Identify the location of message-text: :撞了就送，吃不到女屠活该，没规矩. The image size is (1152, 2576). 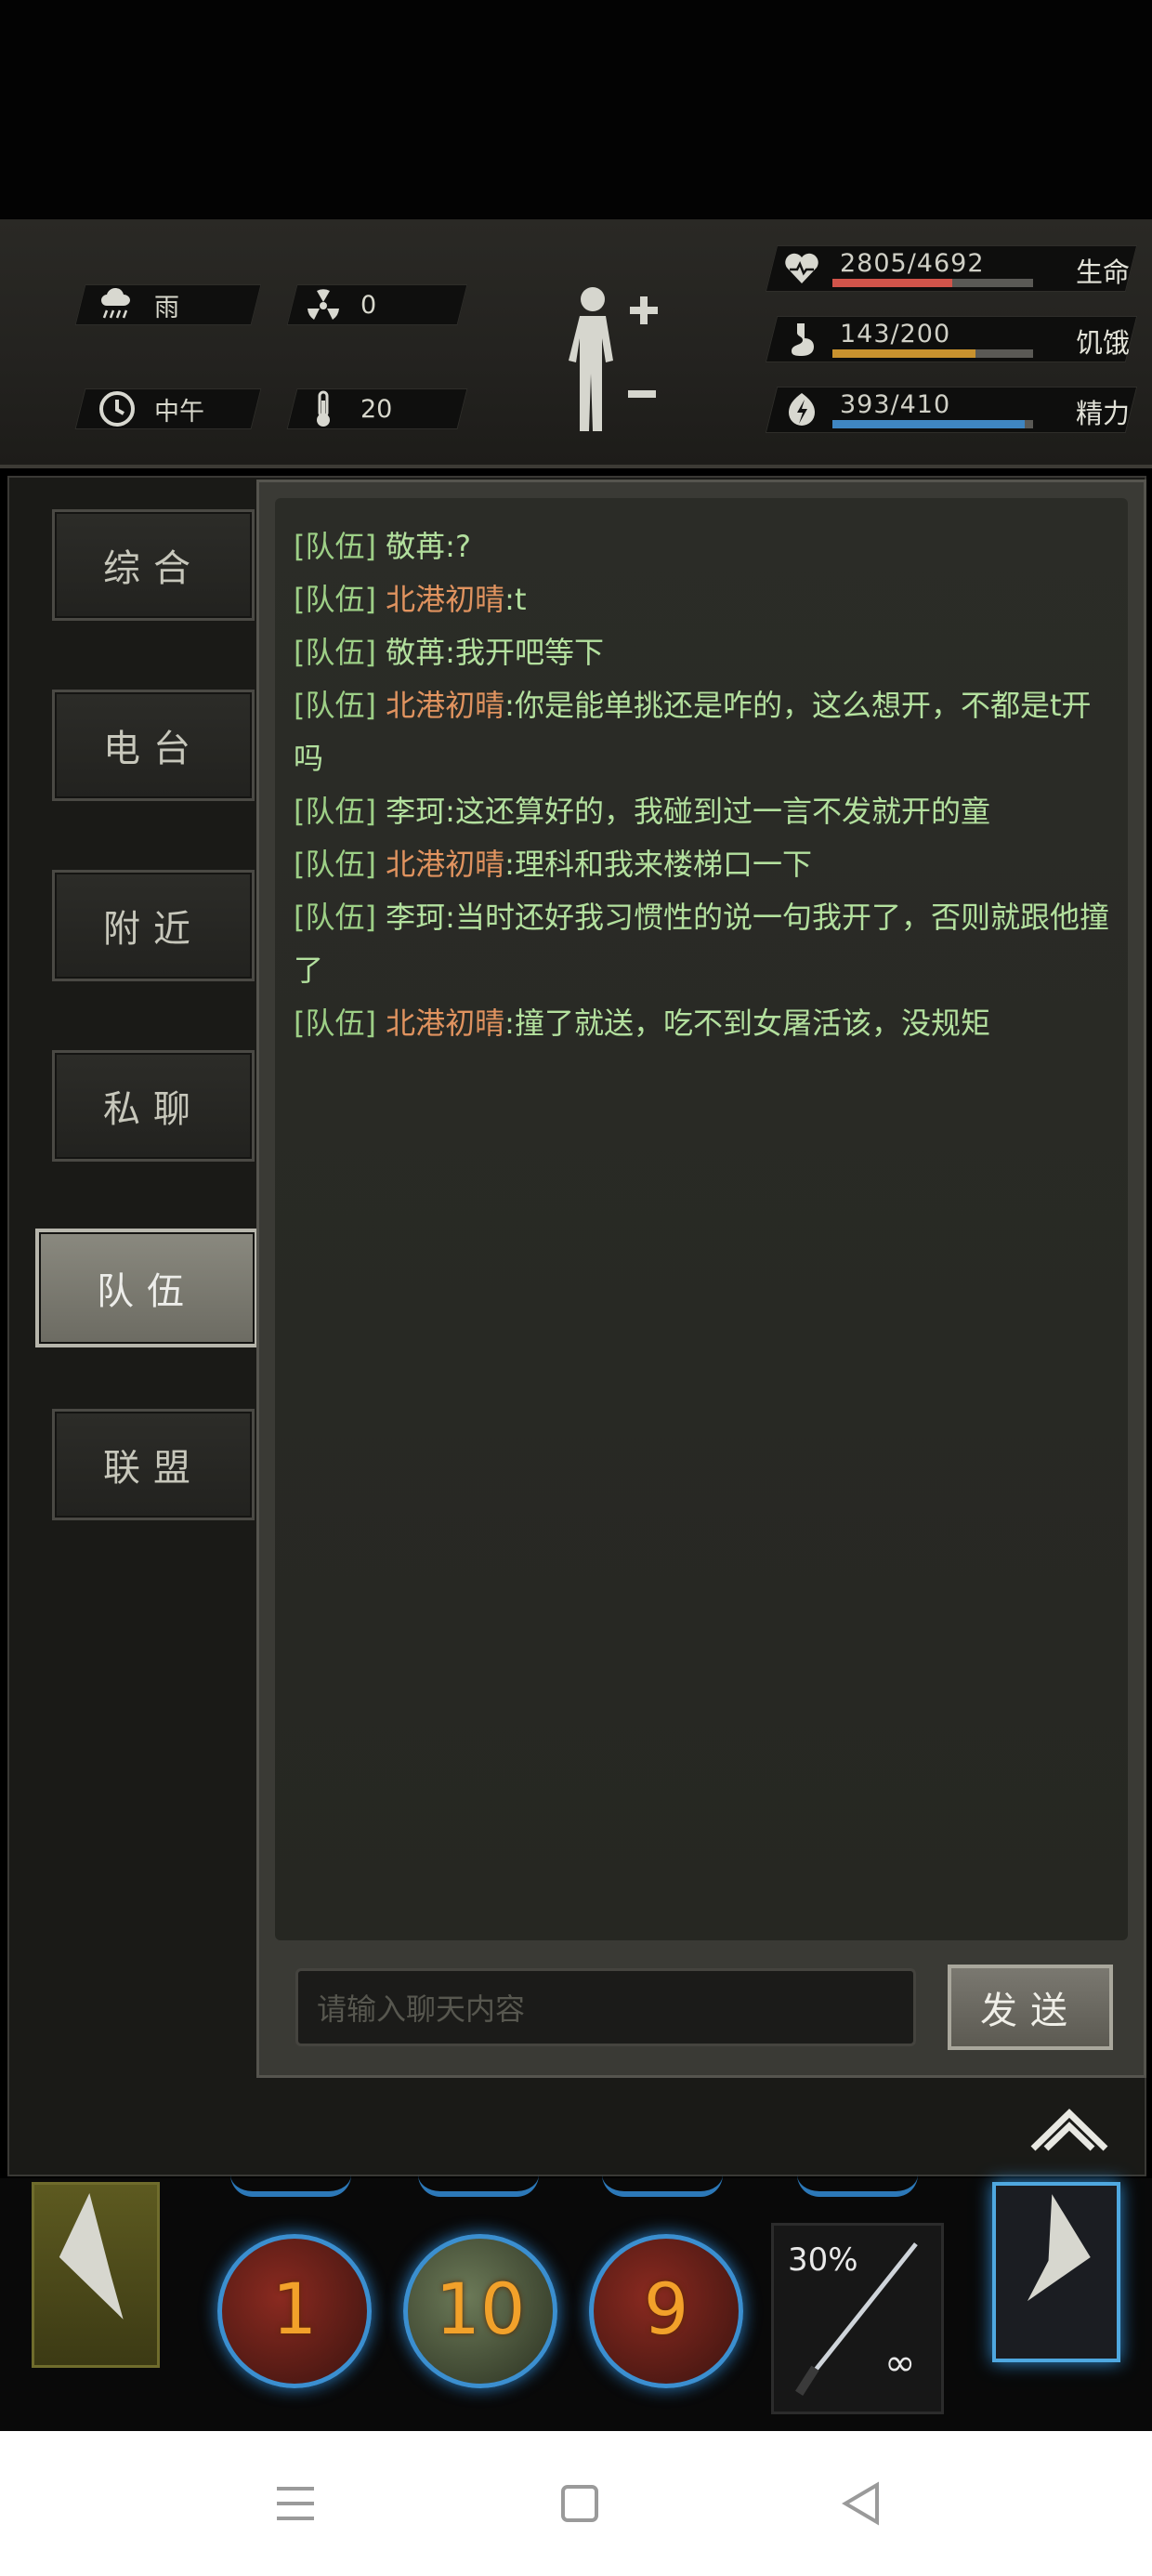
(747, 1023).